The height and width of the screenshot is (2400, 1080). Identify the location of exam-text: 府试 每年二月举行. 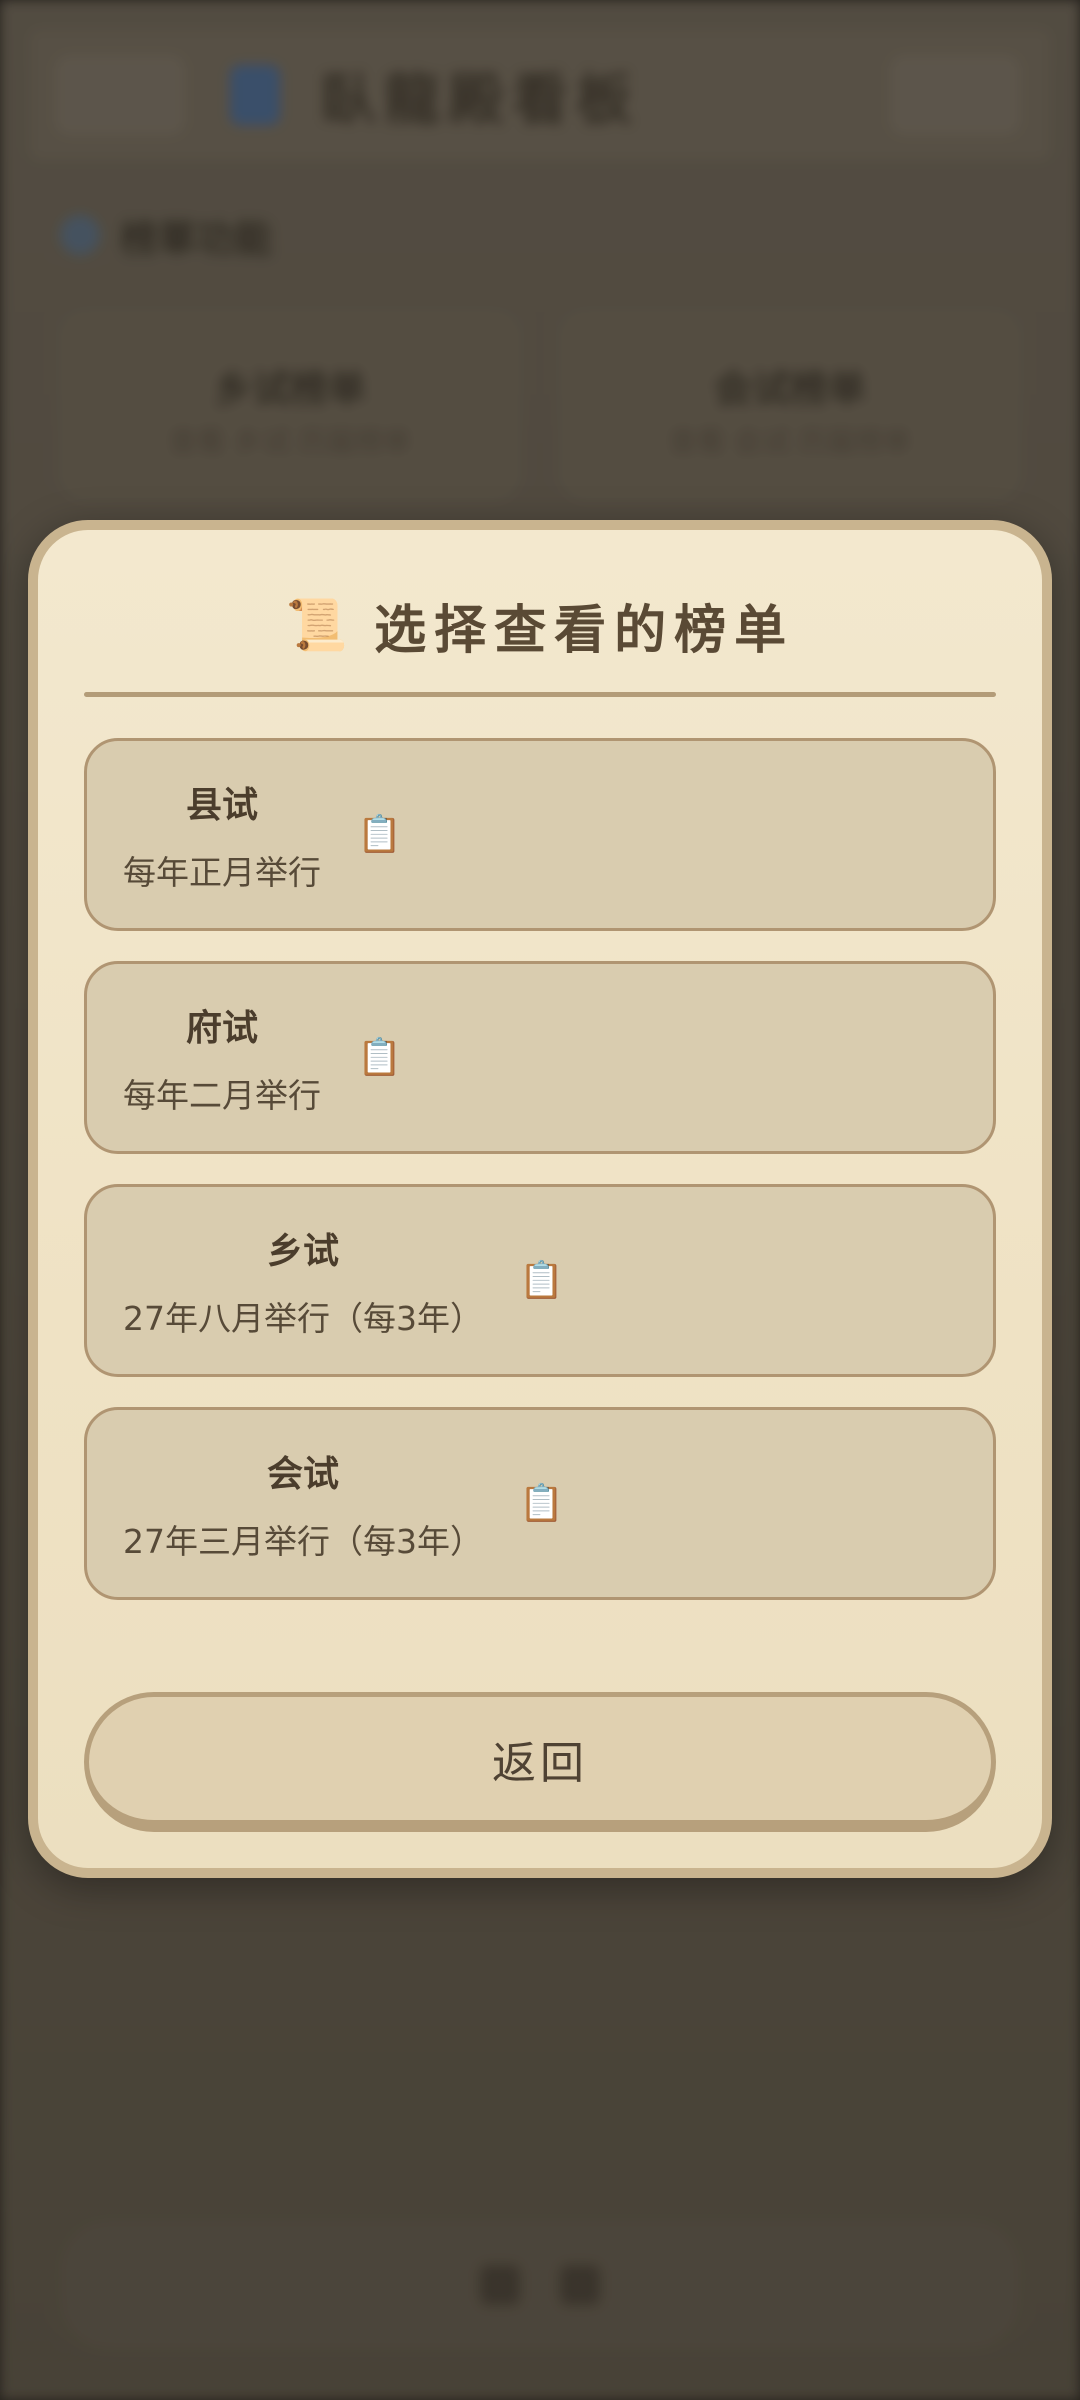
(222, 1058).